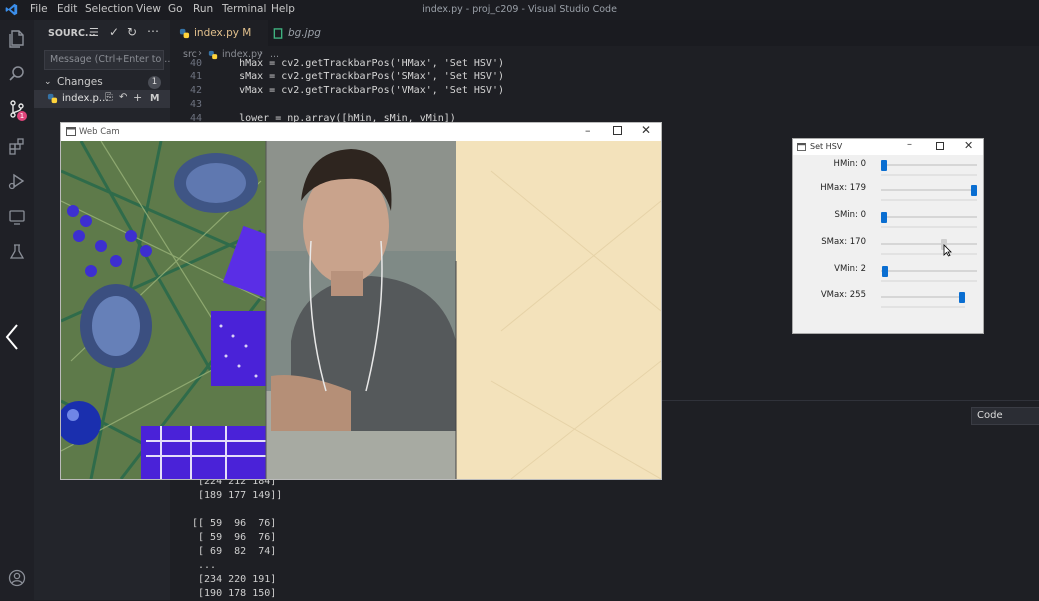  Describe the element at coordinates (94, 32) in the screenshot. I see `view-as-tree-icon: ☰` at that location.